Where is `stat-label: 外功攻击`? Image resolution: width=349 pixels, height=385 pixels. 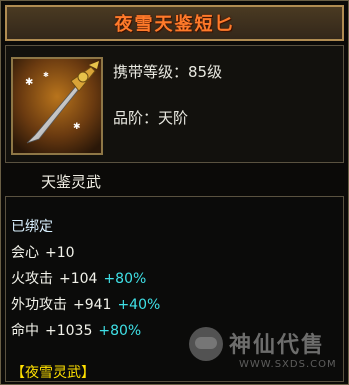 stat-label: 外功攻击 is located at coordinates (39, 305).